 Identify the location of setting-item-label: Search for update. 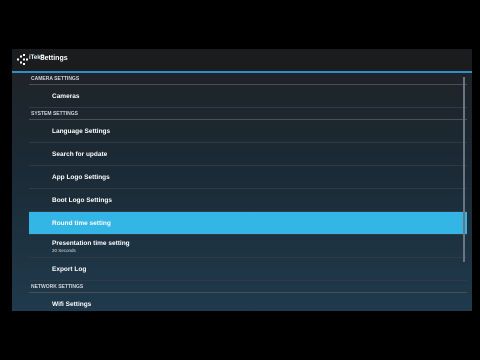
(80, 154).